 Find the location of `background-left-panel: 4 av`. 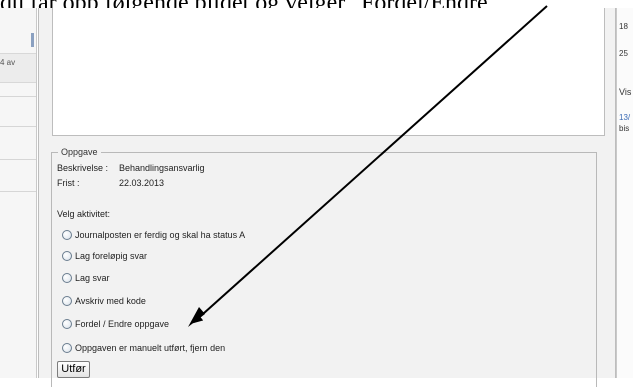

background-left-panel: 4 av is located at coordinates (18, 193).